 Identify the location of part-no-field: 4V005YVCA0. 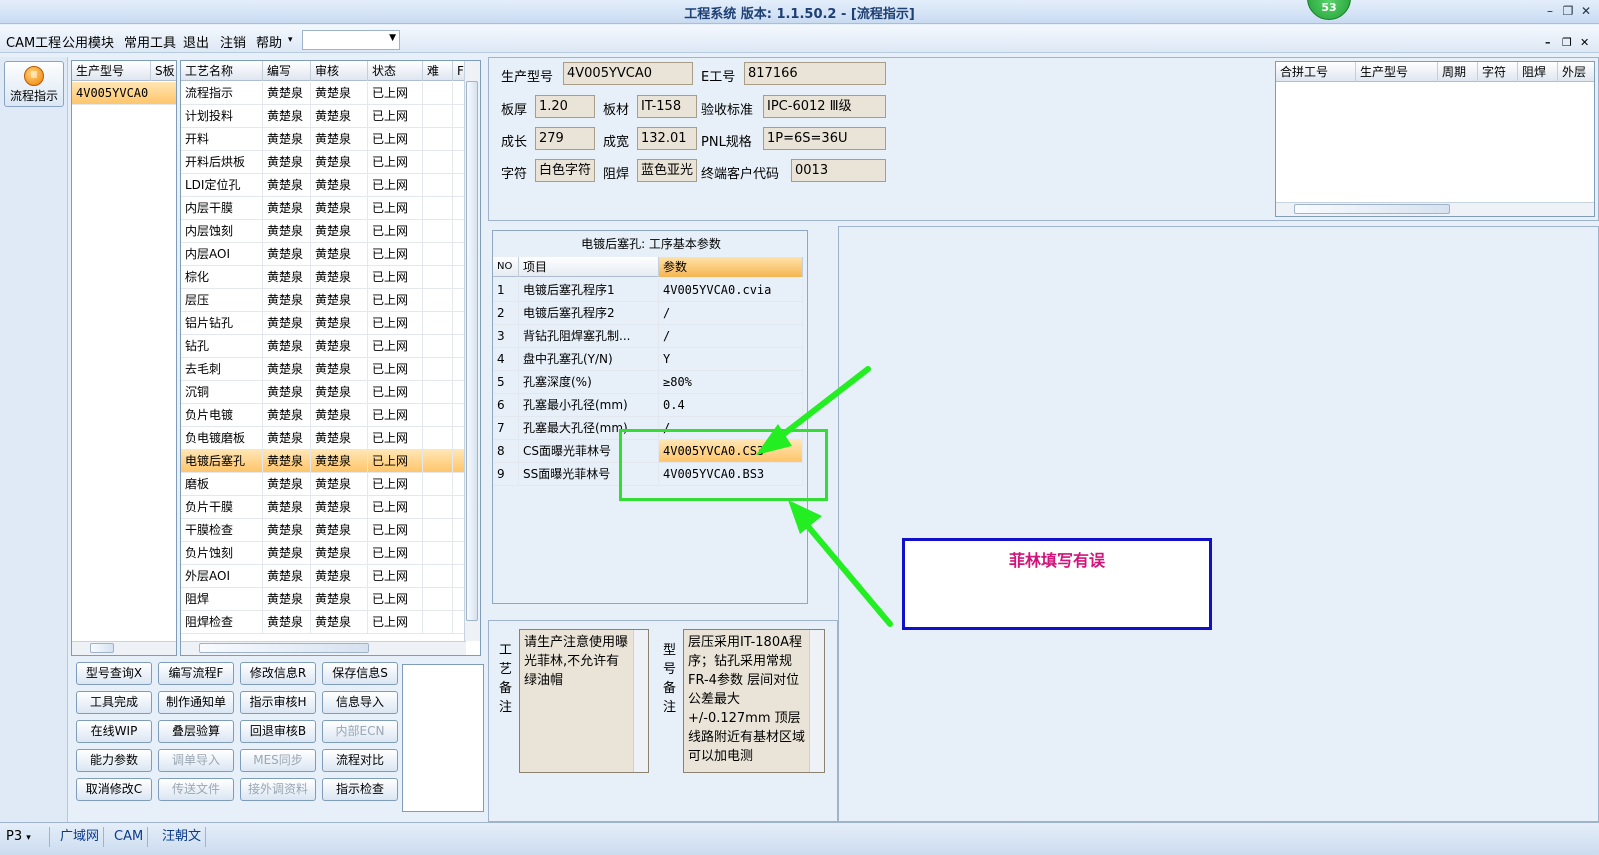
(628, 73).